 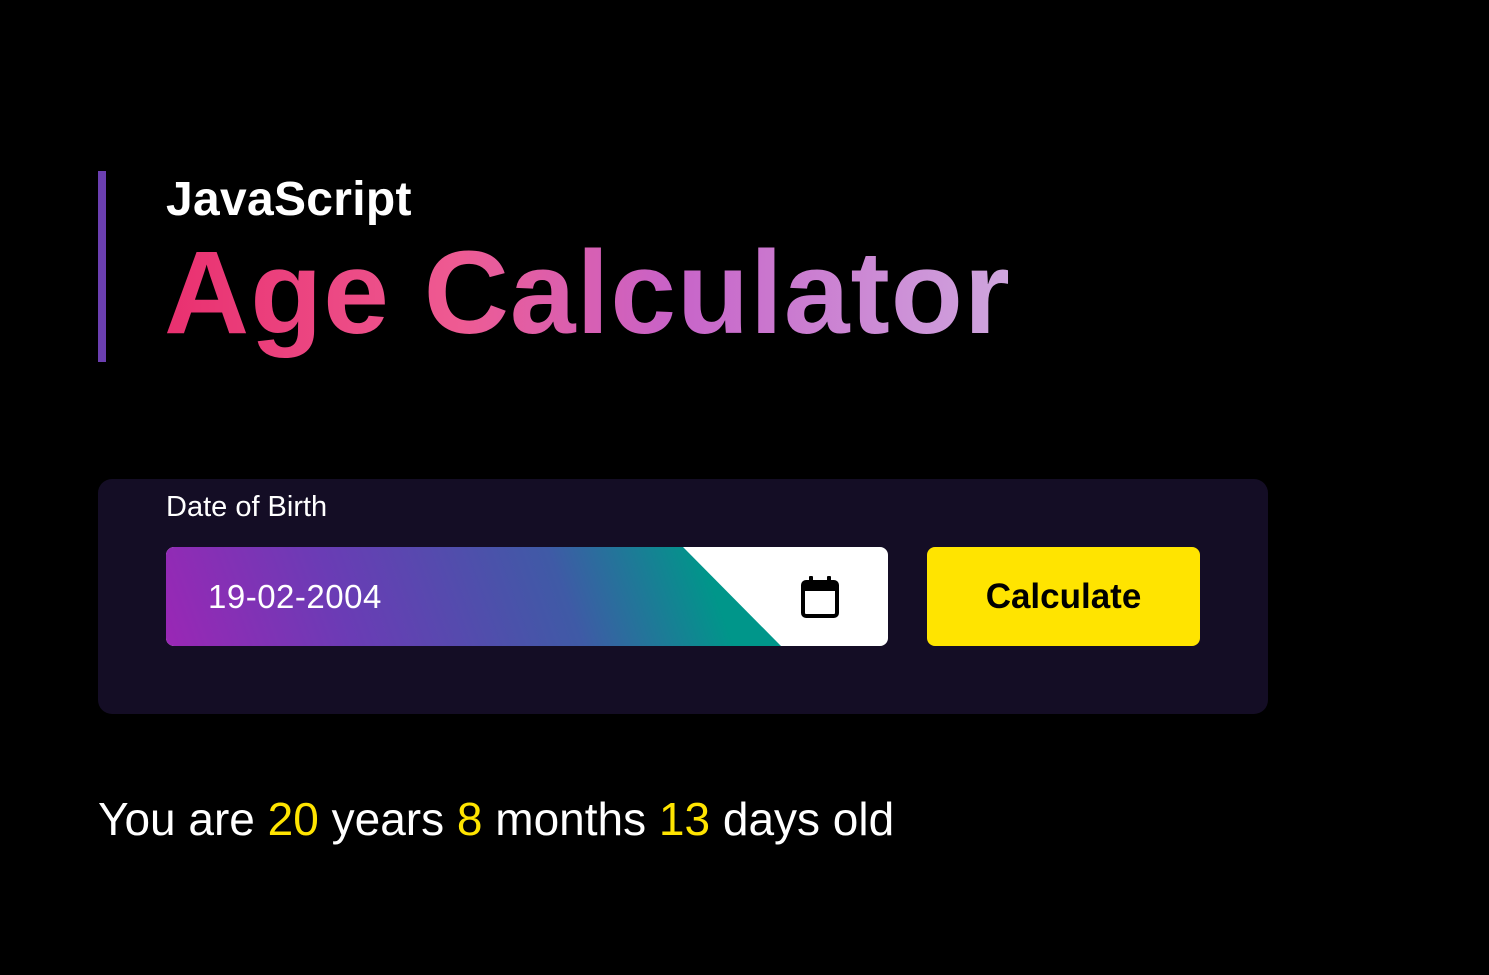 I want to click on result-days: 13, so click(x=684, y=819).